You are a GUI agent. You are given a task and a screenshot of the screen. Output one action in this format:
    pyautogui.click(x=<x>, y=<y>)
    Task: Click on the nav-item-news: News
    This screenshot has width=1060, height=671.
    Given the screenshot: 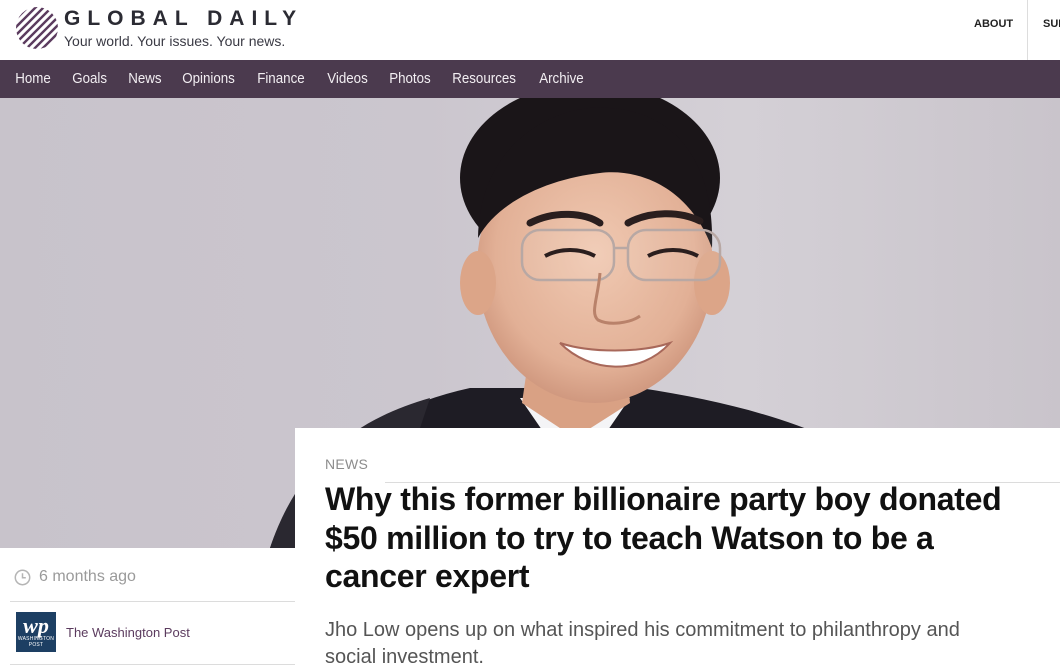 What is the action you would take?
    pyautogui.click(x=145, y=79)
    